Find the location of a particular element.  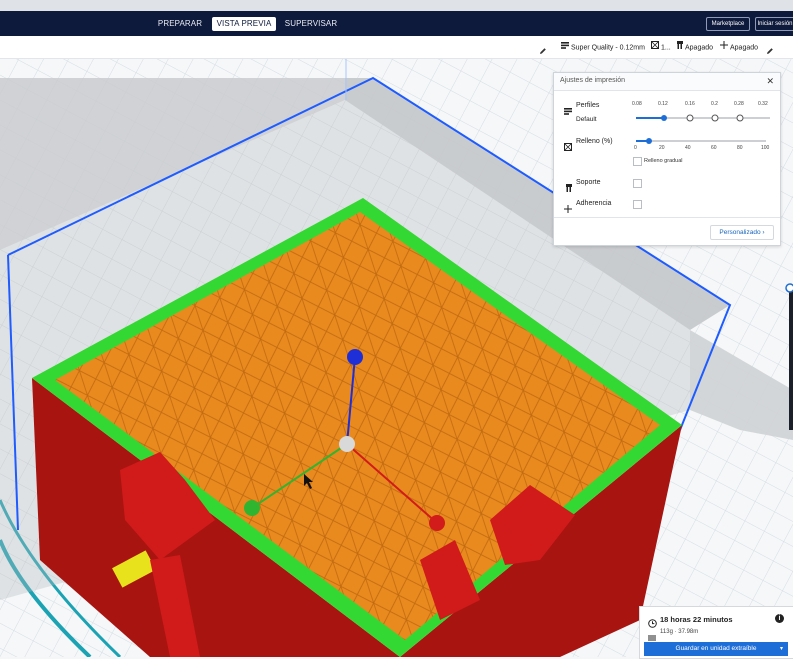

infill-slider is located at coordinates (701, 141).